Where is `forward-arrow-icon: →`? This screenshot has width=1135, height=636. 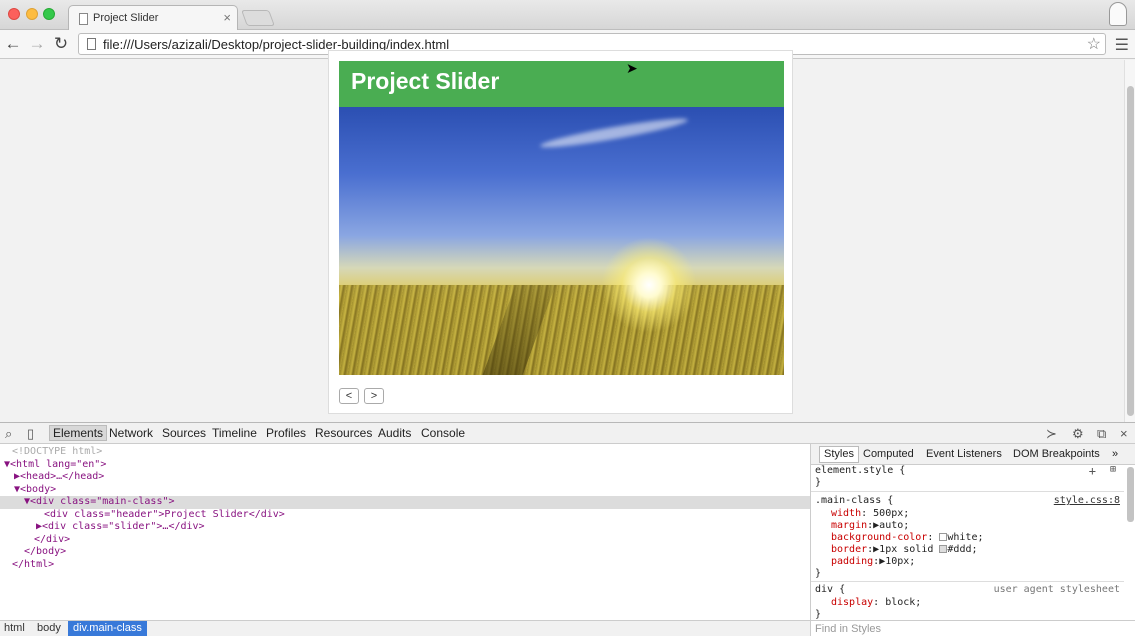 forward-arrow-icon: → is located at coordinates (37, 44).